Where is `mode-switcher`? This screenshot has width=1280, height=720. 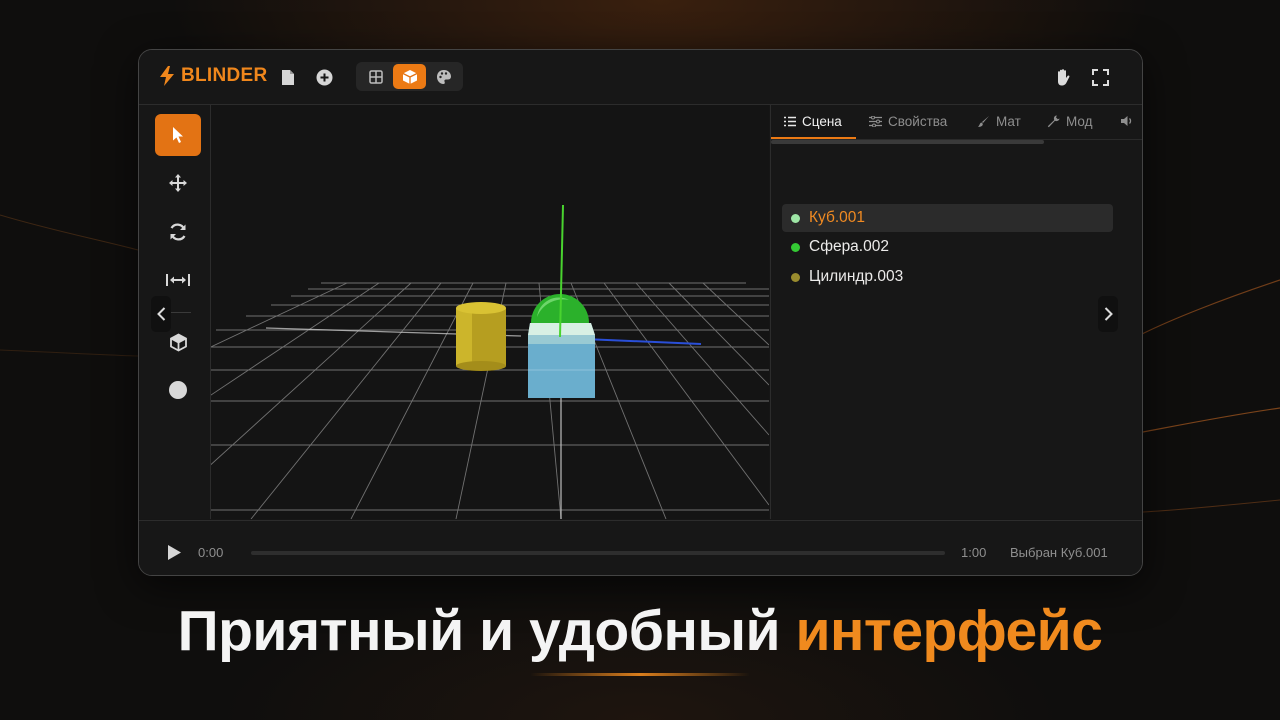
mode-switcher is located at coordinates (409, 76).